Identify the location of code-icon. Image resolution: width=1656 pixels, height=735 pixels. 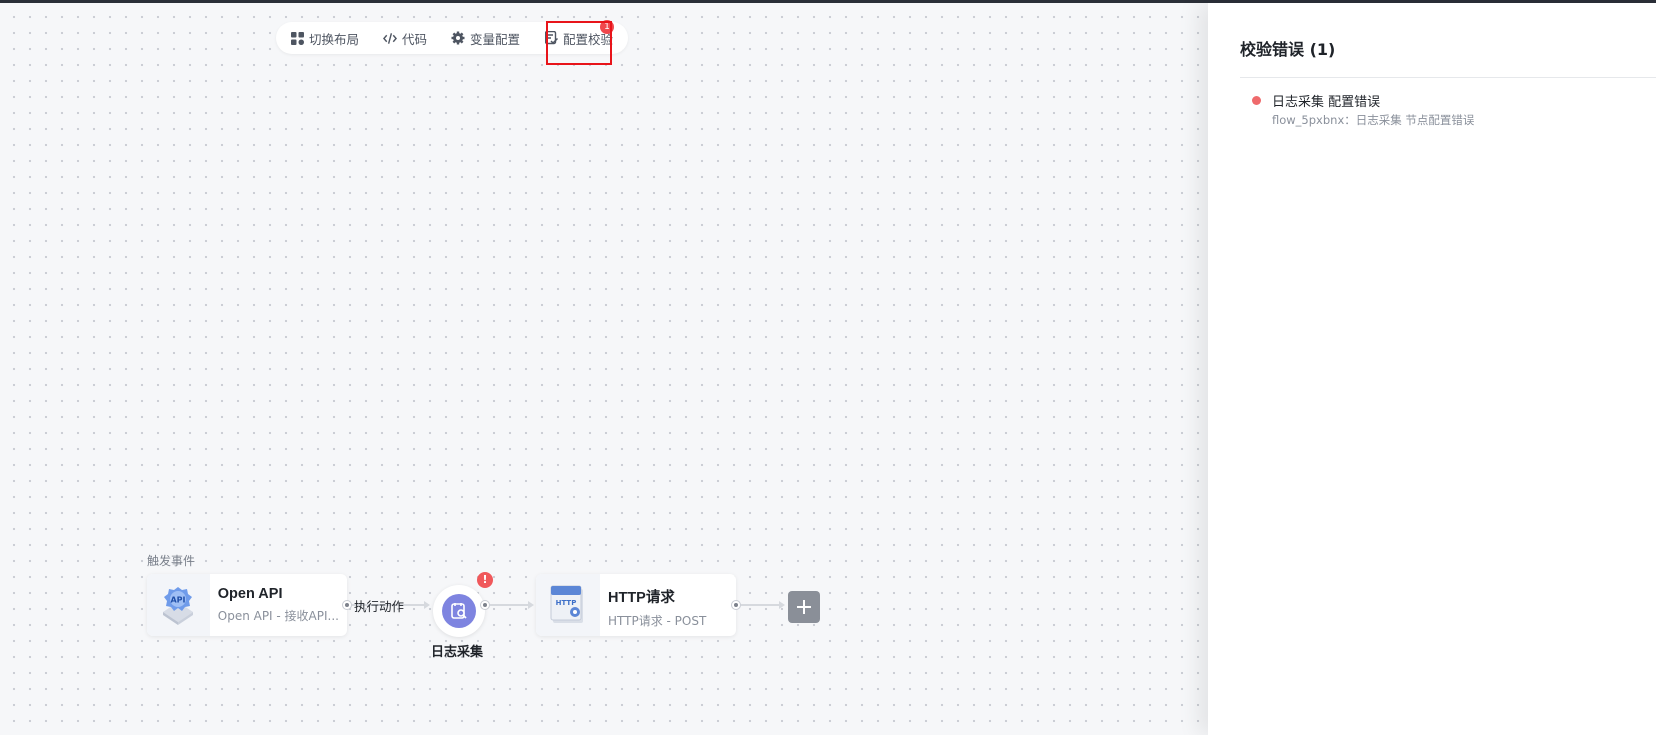
(390, 38).